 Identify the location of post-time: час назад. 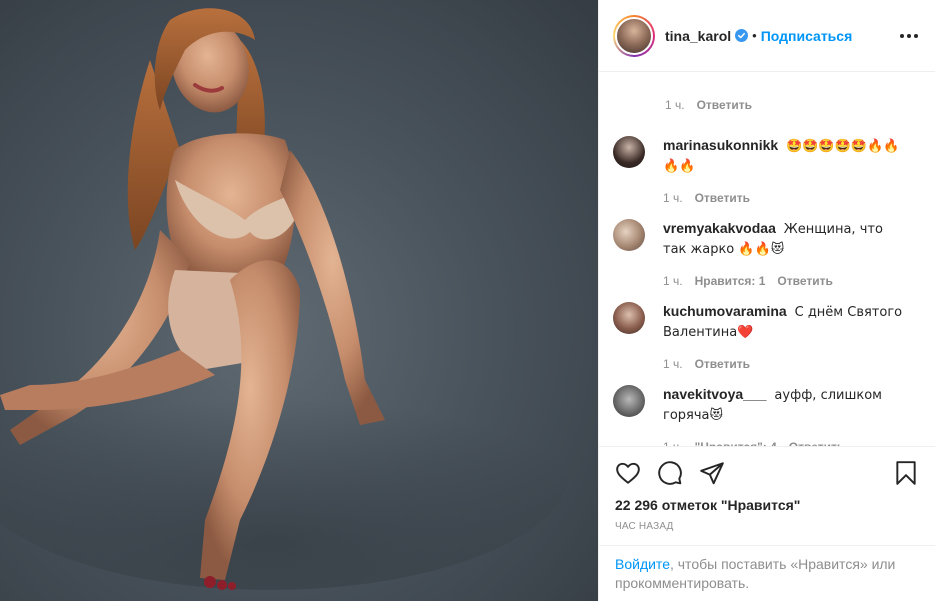
(767, 526).